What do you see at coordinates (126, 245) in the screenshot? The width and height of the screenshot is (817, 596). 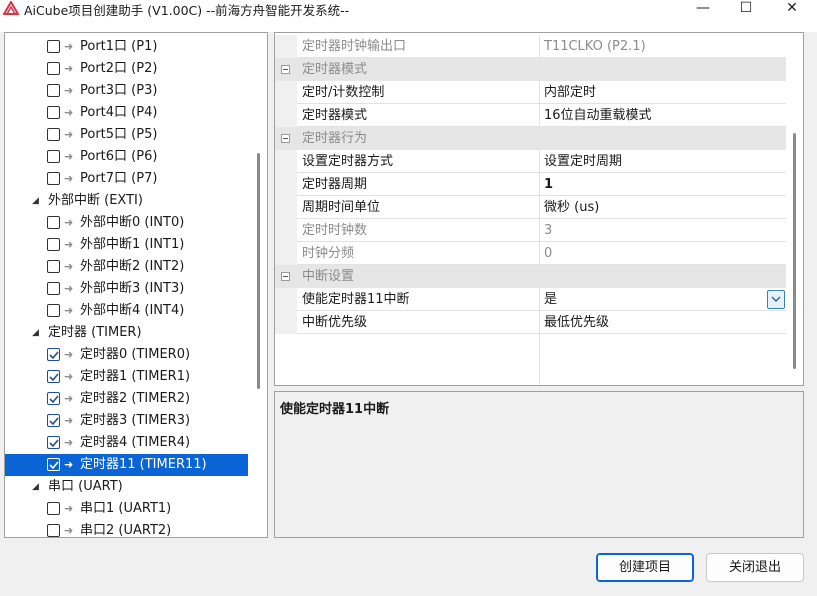 I see `tree-item-int1: ➜ 外部中断1 (INT1)` at bounding box center [126, 245].